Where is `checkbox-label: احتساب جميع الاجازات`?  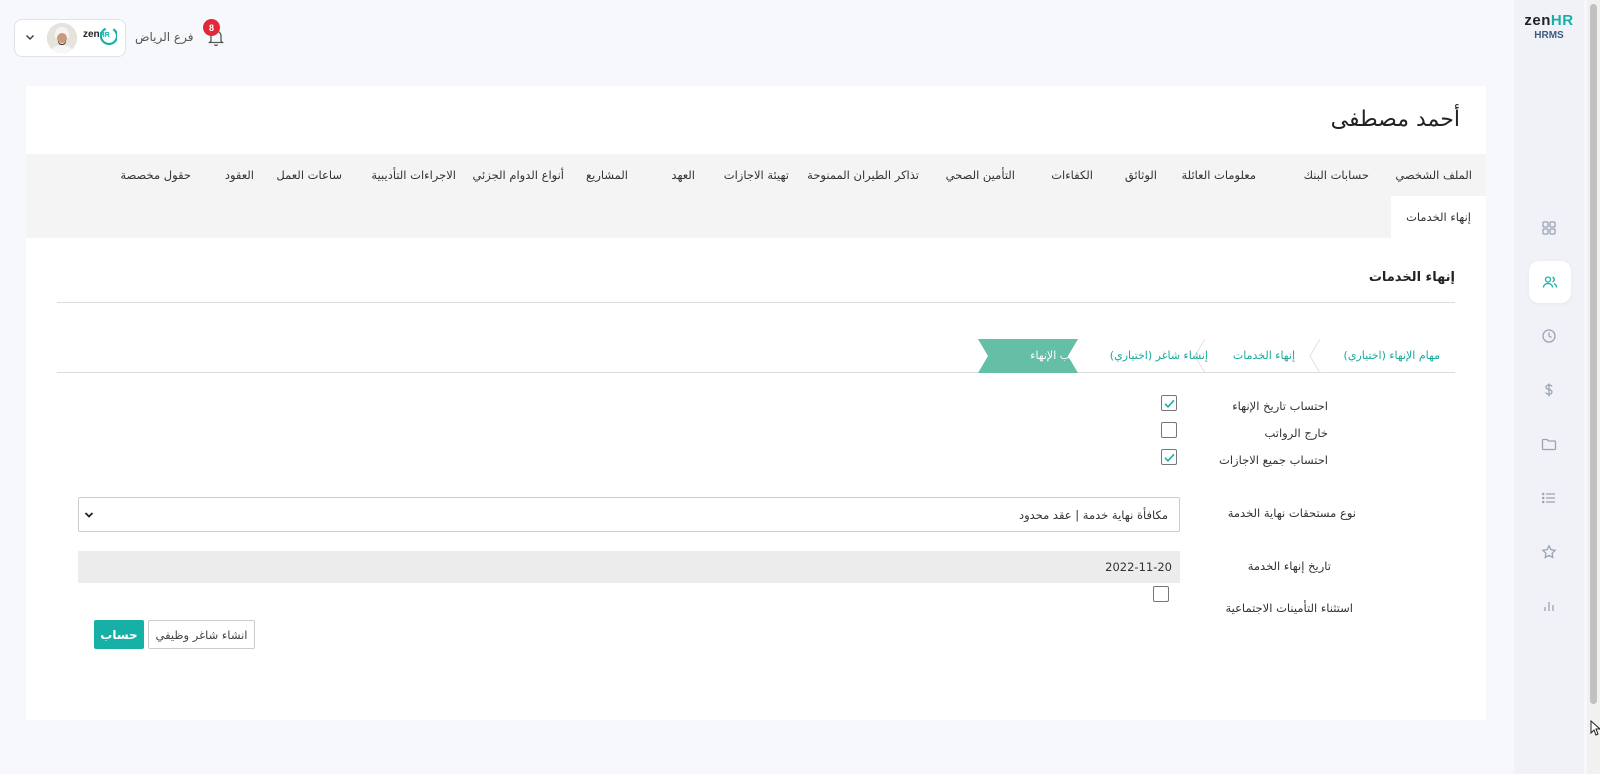
checkbox-label: احتساب جميع الاجازات is located at coordinates (1273, 460).